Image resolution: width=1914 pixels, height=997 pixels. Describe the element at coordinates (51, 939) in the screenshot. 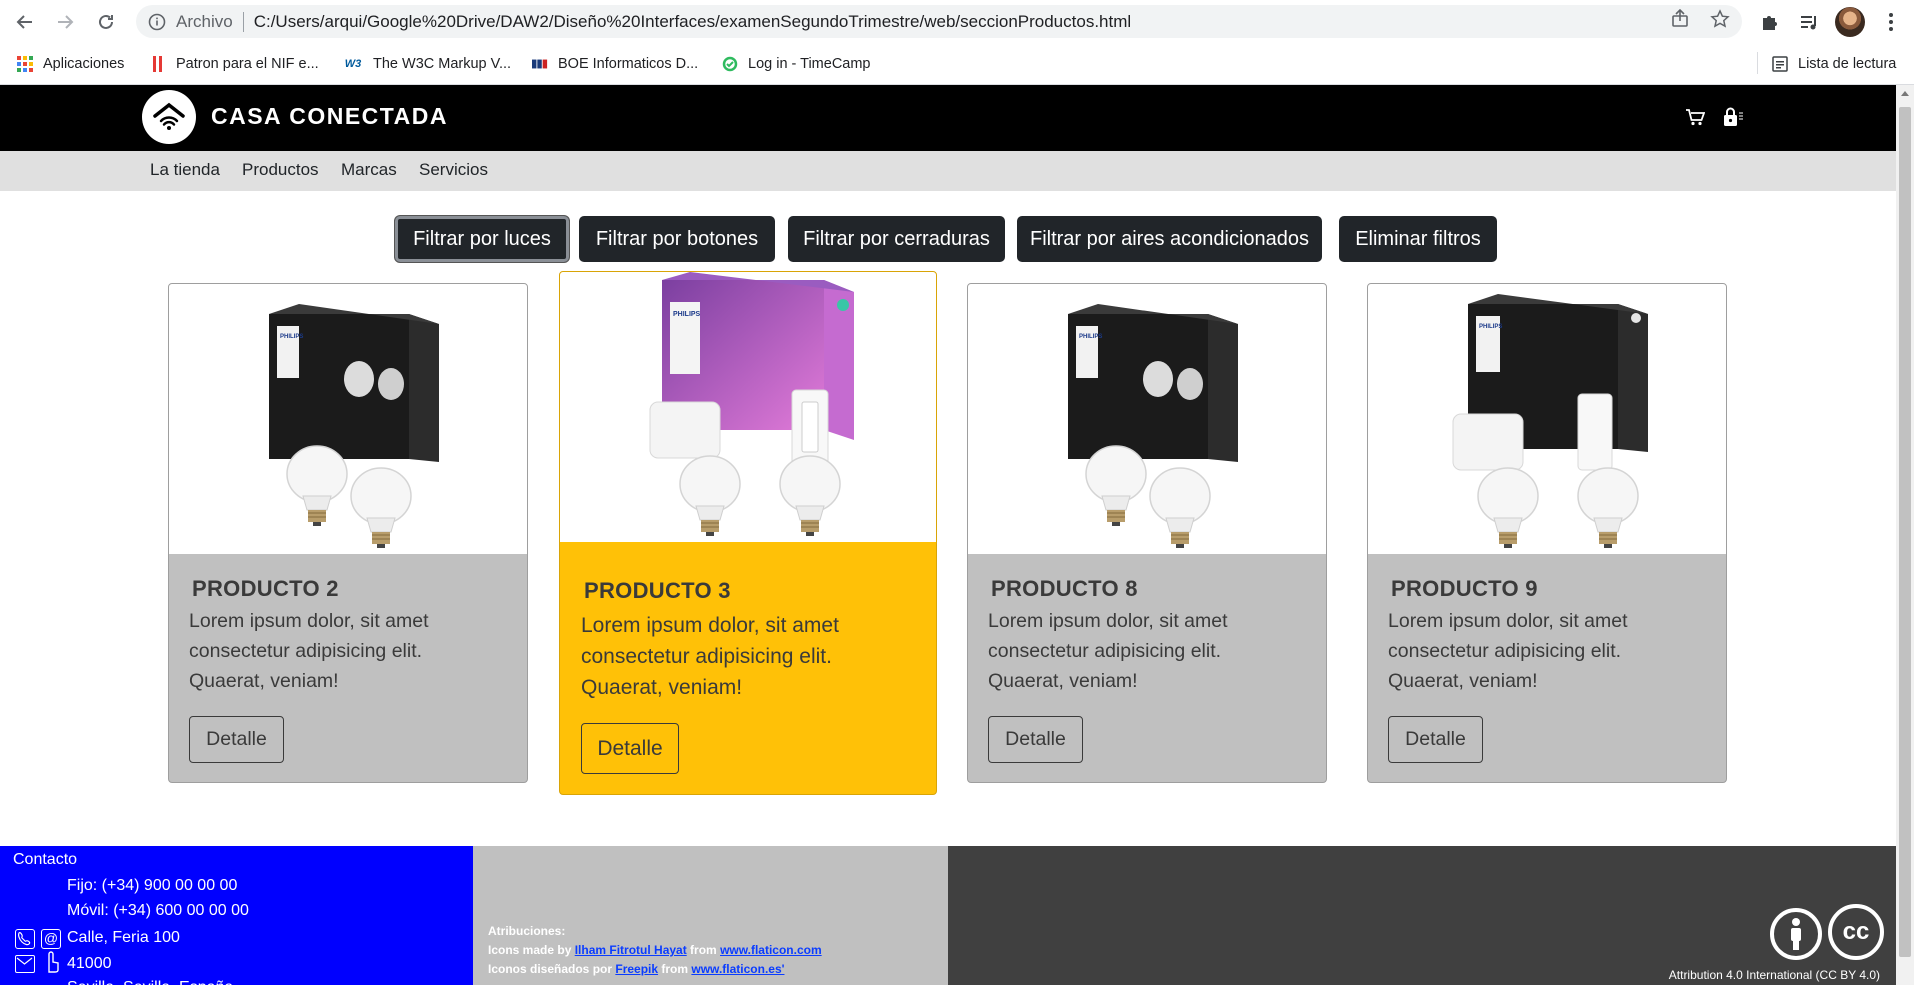

I see `email-at-icon: @` at that location.